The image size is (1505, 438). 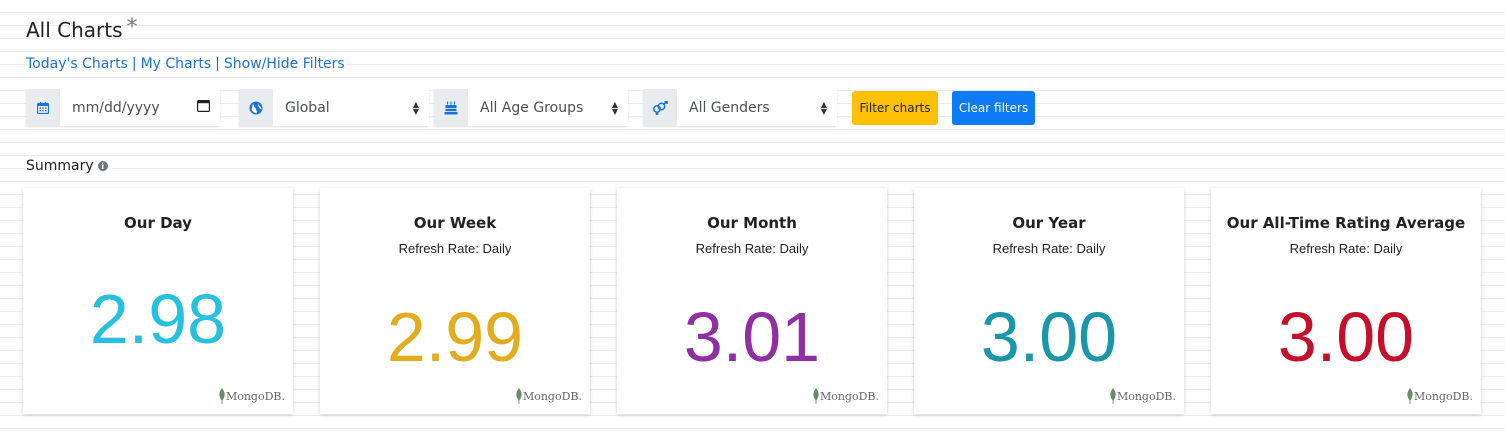 What do you see at coordinates (455, 223) in the screenshot?
I see `card-title: Our Week` at bounding box center [455, 223].